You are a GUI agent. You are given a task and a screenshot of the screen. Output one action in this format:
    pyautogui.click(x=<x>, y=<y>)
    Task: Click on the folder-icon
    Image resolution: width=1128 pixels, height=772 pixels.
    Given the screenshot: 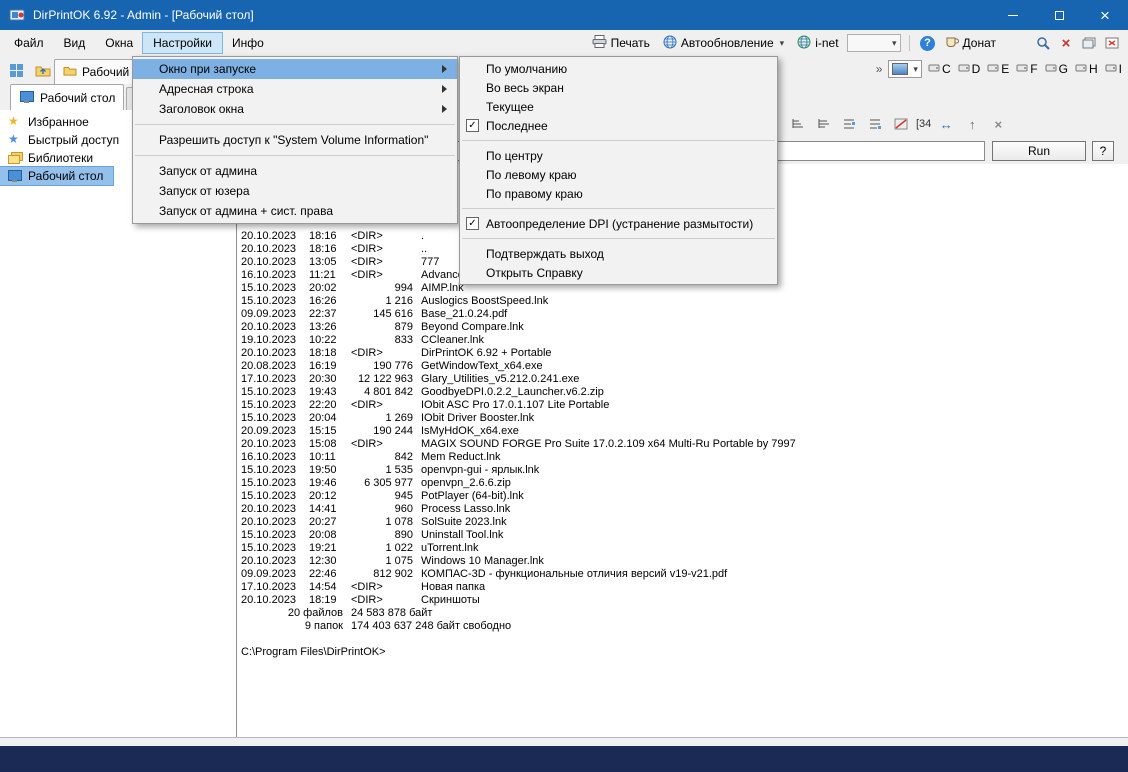 What is the action you would take?
    pyautogui.click(x=70, y=72)
    